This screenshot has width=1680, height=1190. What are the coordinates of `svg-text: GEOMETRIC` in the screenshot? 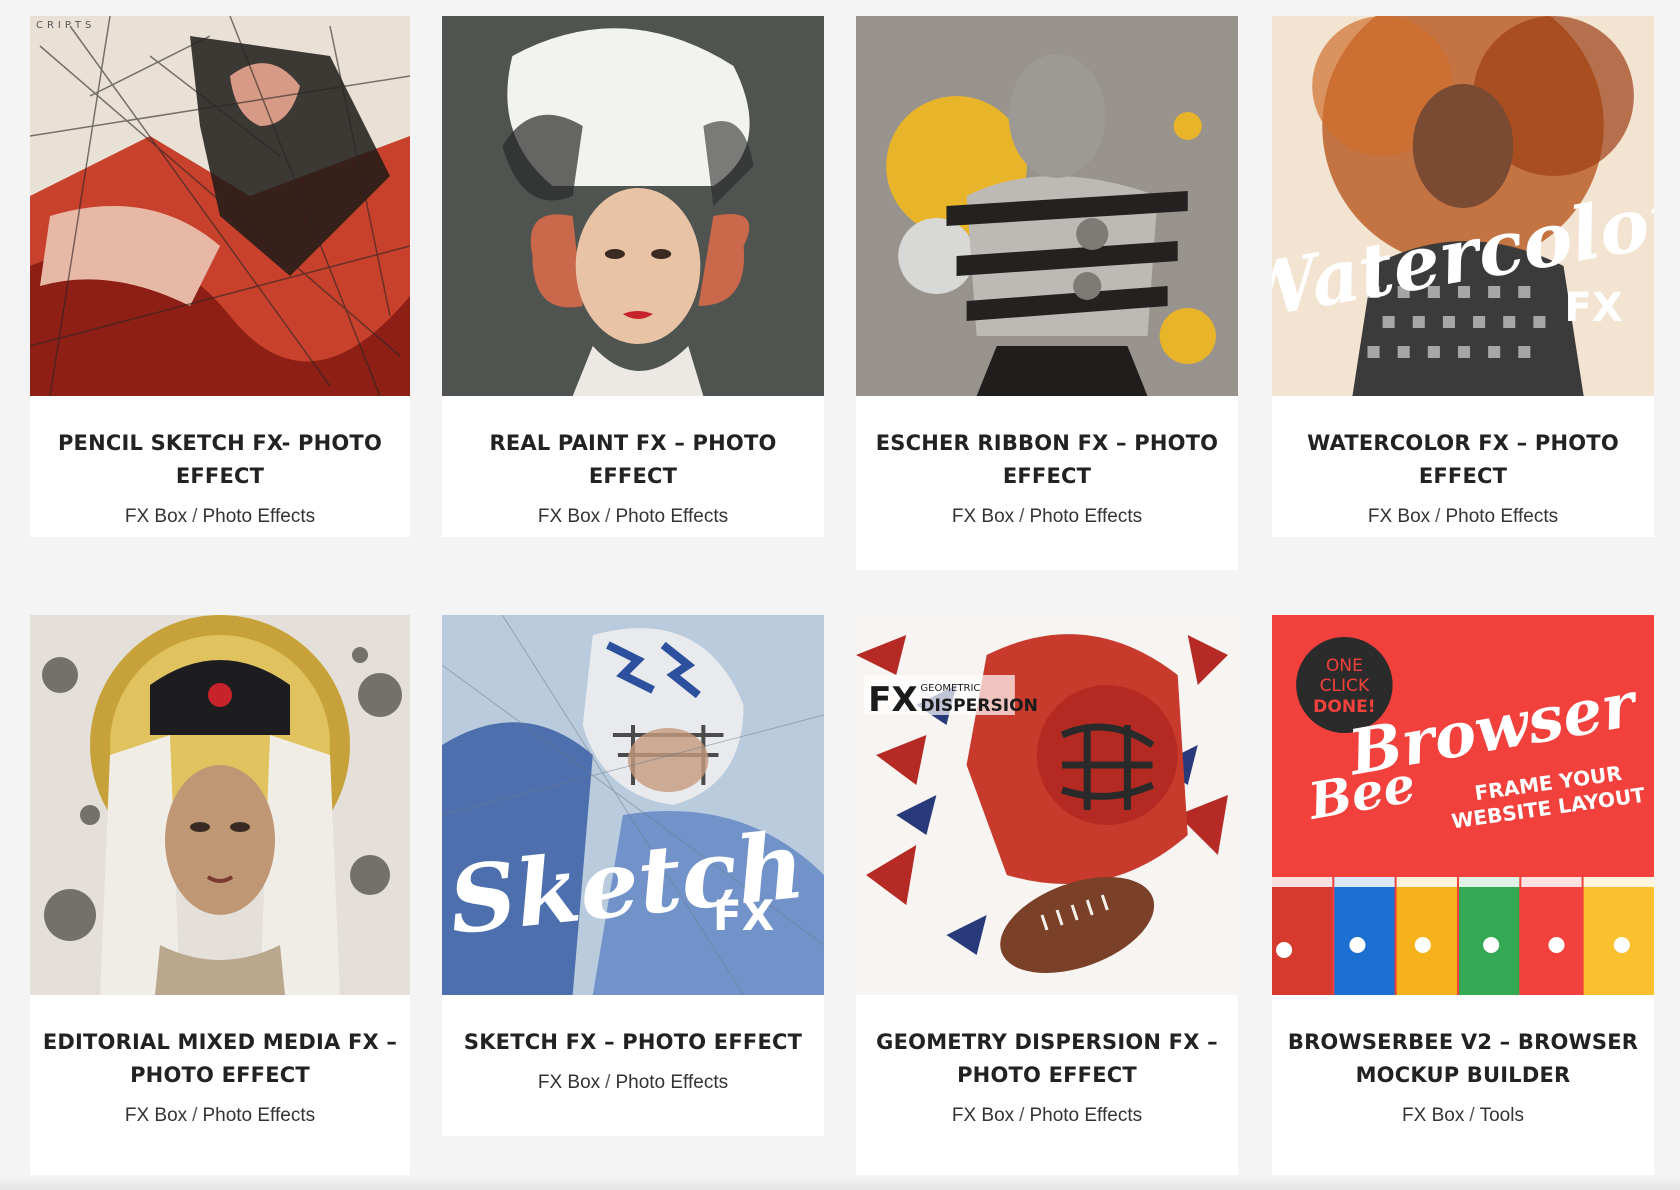 It's located at (950, 688).